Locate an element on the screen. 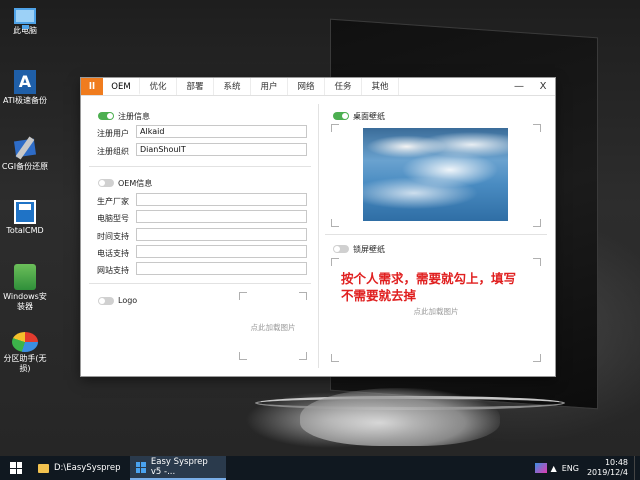 This screenshot has height=480, width=640. floppy-disk-icon is located at coordinates (25, 212).